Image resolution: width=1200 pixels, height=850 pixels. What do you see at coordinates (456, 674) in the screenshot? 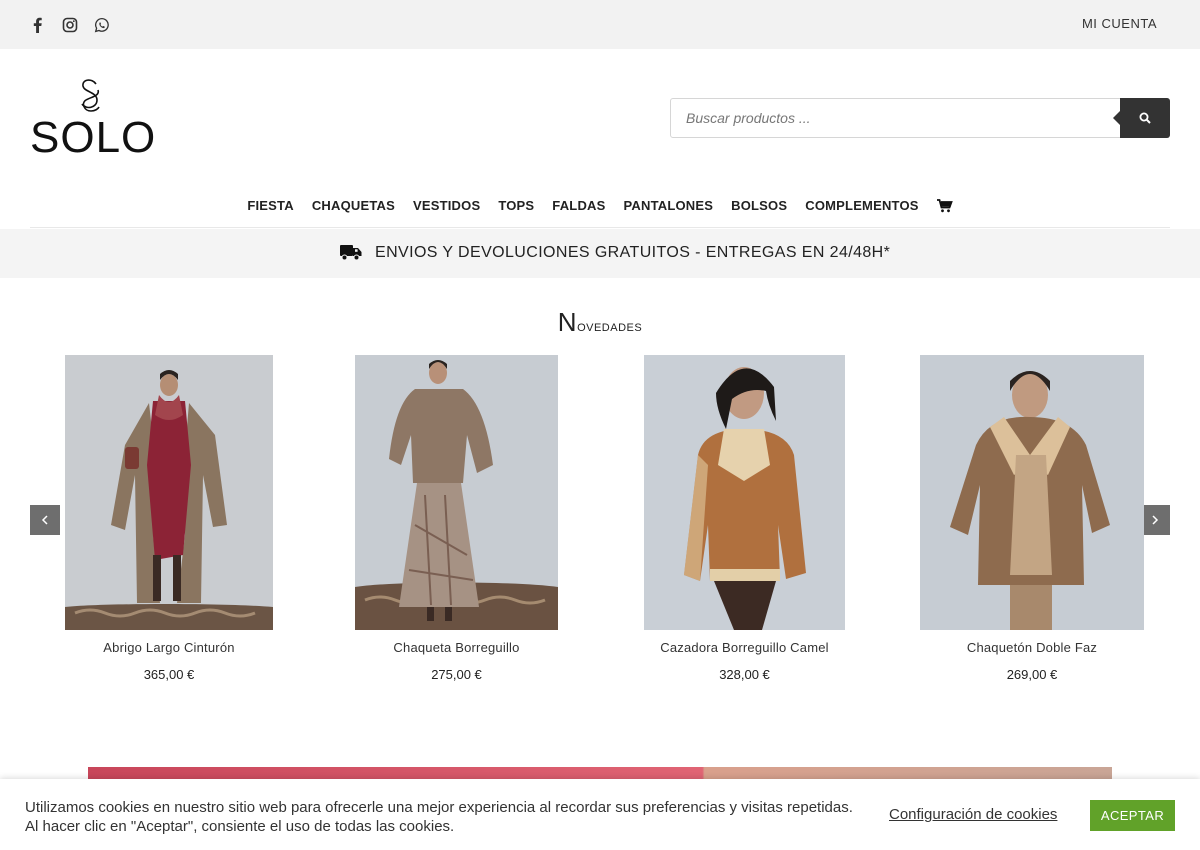
I see `product-price: 275,00 €` at bounding box center [456, 674].